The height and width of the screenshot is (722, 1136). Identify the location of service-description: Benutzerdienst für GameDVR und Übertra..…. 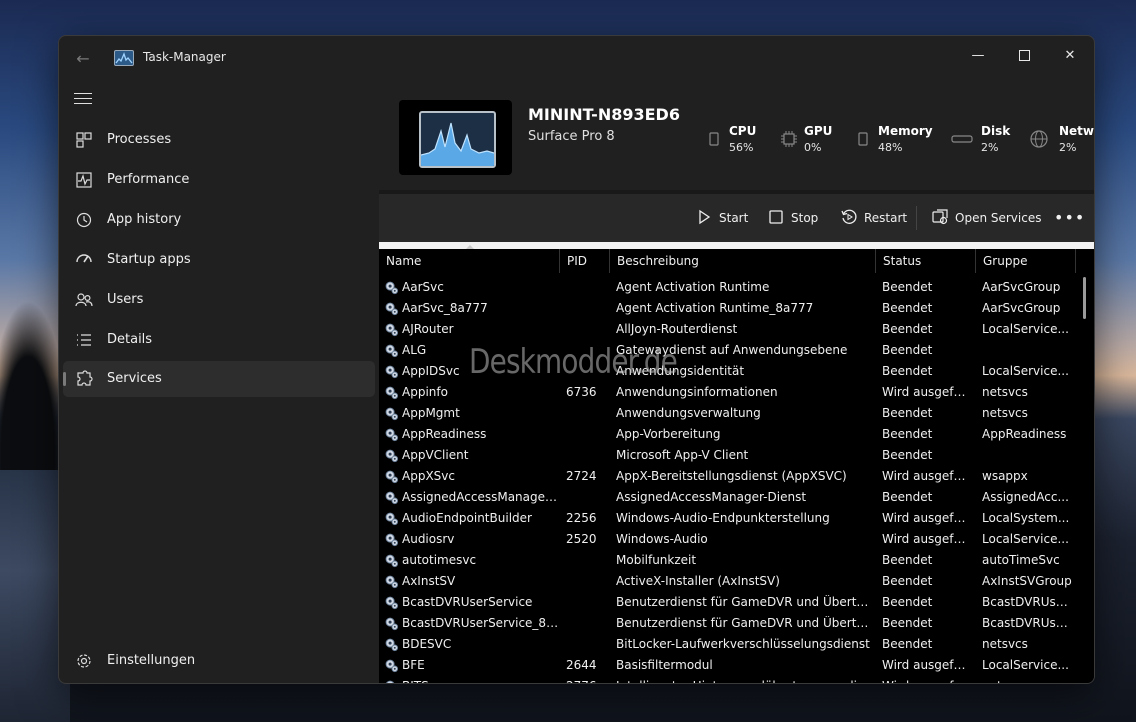
(744, 623).